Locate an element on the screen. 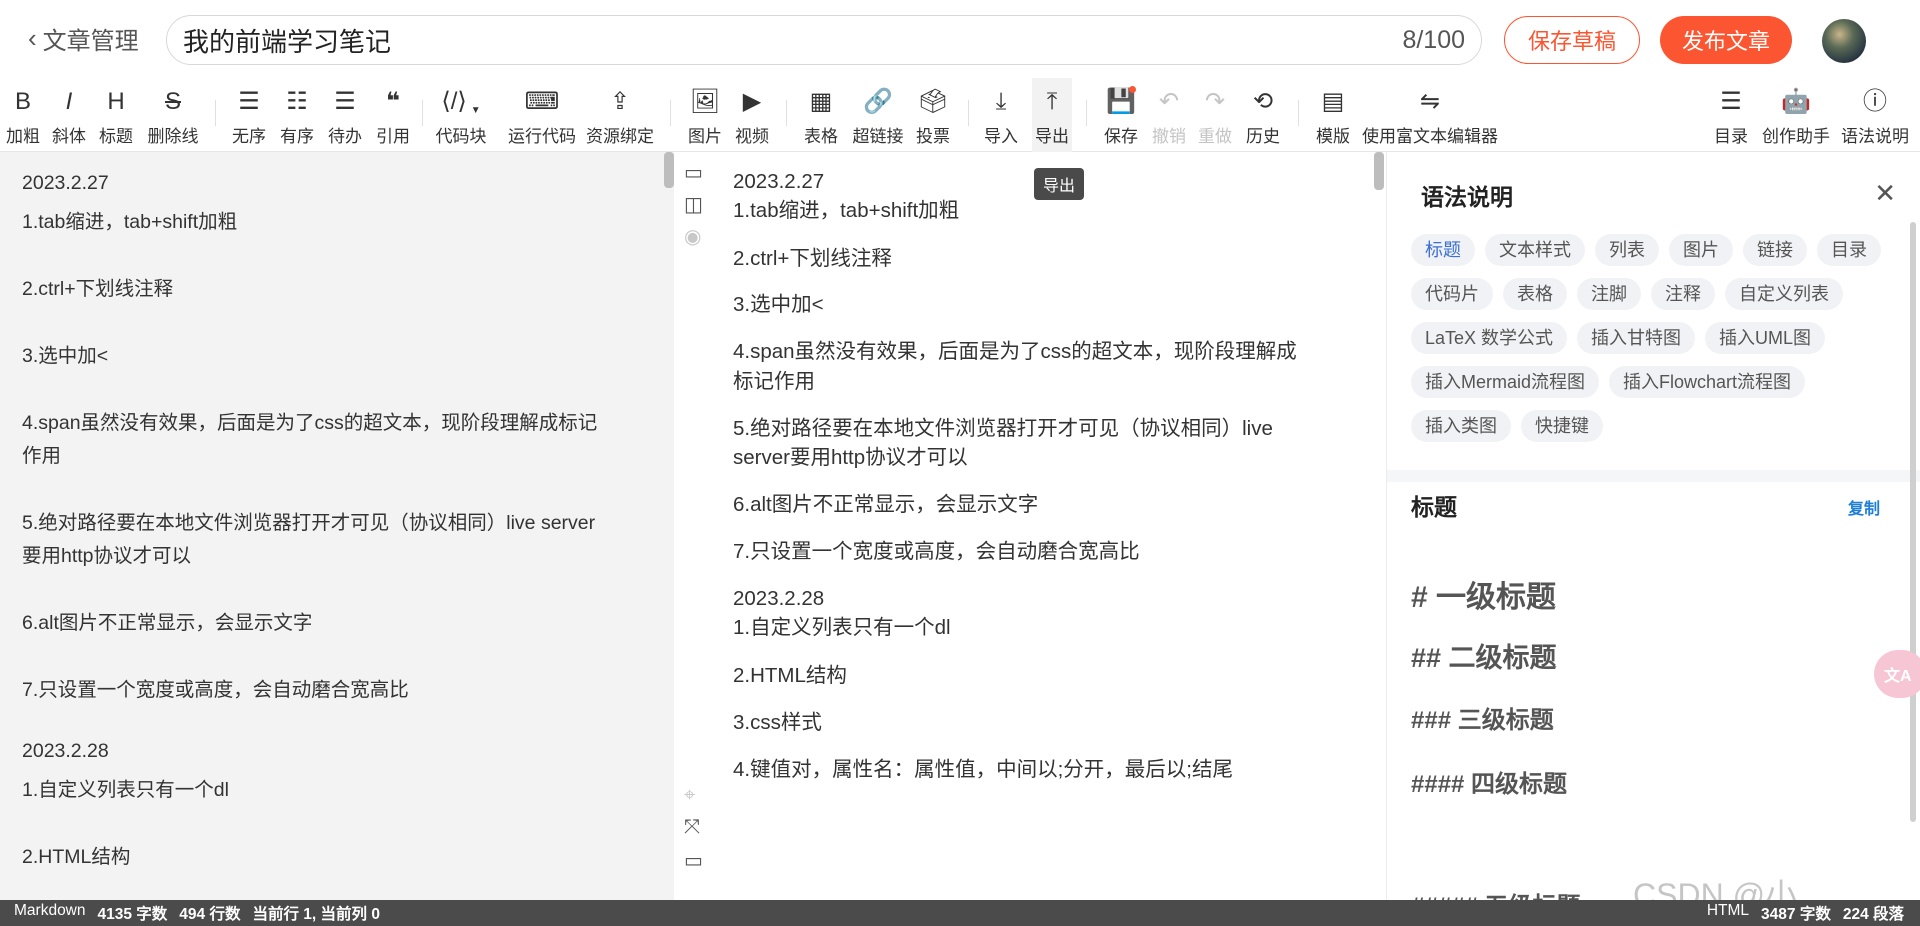  syntax-tag: 插入甘特图 is located at coordinates (1636, 338).